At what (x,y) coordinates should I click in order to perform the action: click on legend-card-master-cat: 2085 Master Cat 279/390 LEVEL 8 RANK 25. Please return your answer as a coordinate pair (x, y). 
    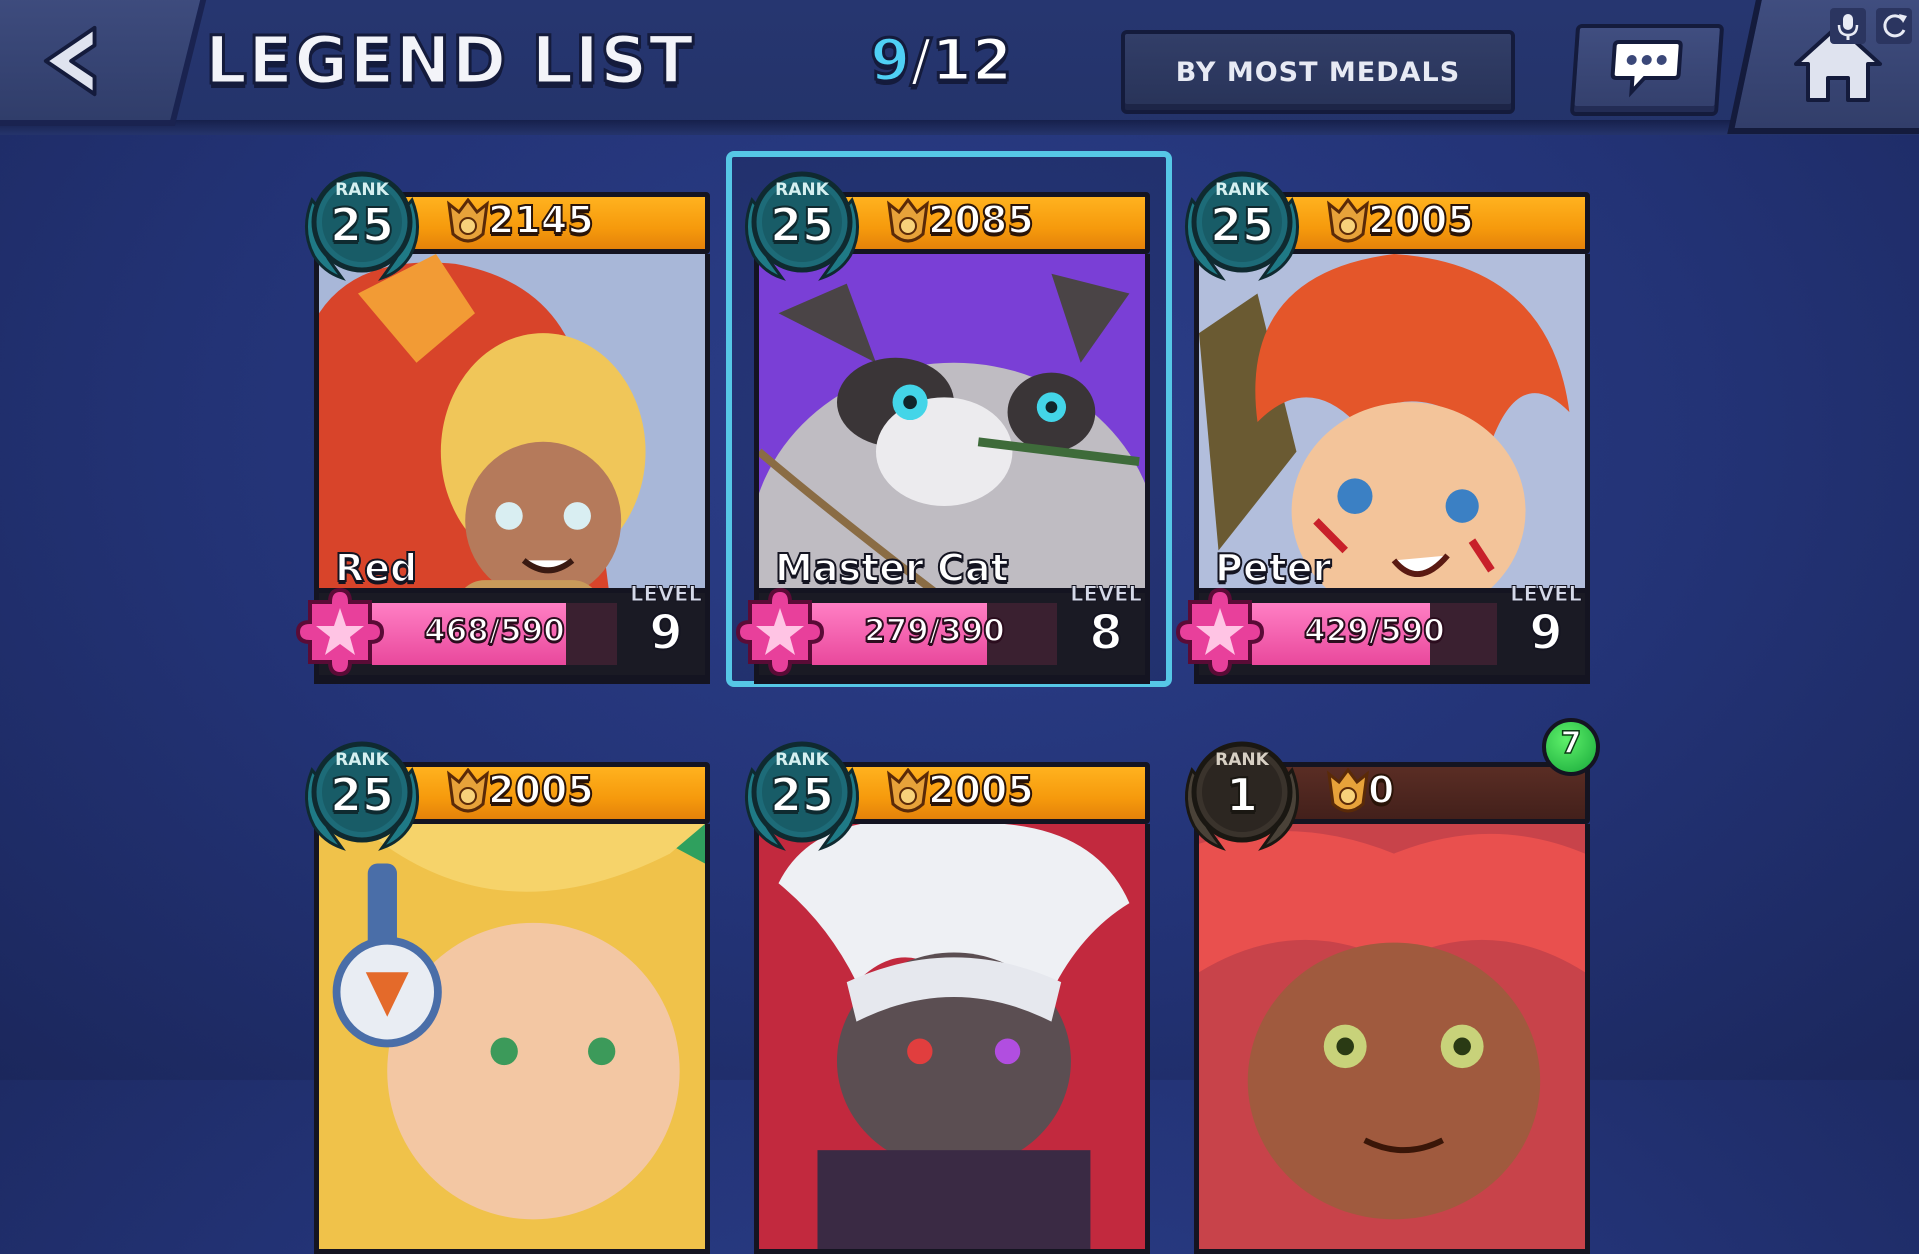
    Looking at the image, I should click on (949, 419).